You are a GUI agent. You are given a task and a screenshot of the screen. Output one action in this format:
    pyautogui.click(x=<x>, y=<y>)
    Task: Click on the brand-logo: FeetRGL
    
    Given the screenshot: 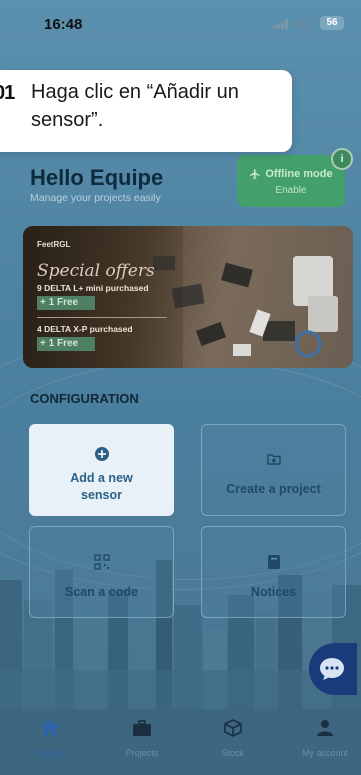 What is the action you would take?
    pyautogui.click(x=54, y=244)
    